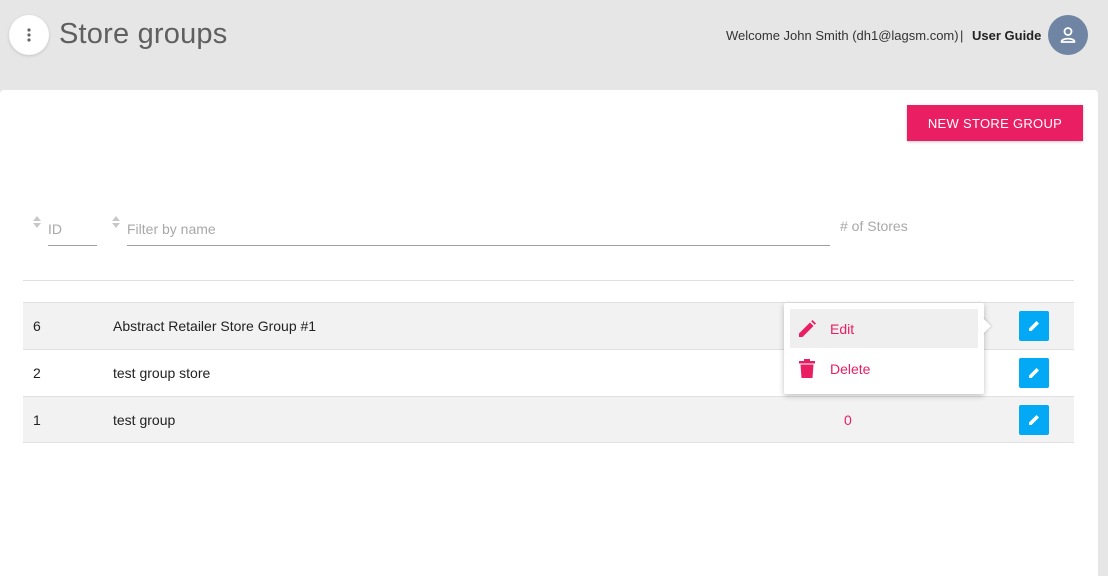  Describe the element at coordinates (548, 280) in the screenshot. I see `table-divider` at that location.